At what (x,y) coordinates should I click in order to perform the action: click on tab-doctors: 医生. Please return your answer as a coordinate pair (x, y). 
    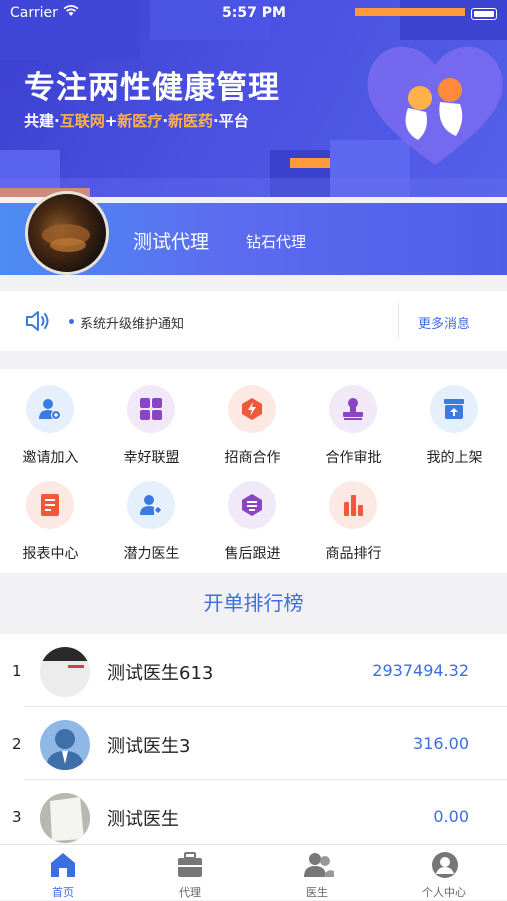
    Looking at the image, I should click on (317, 873).